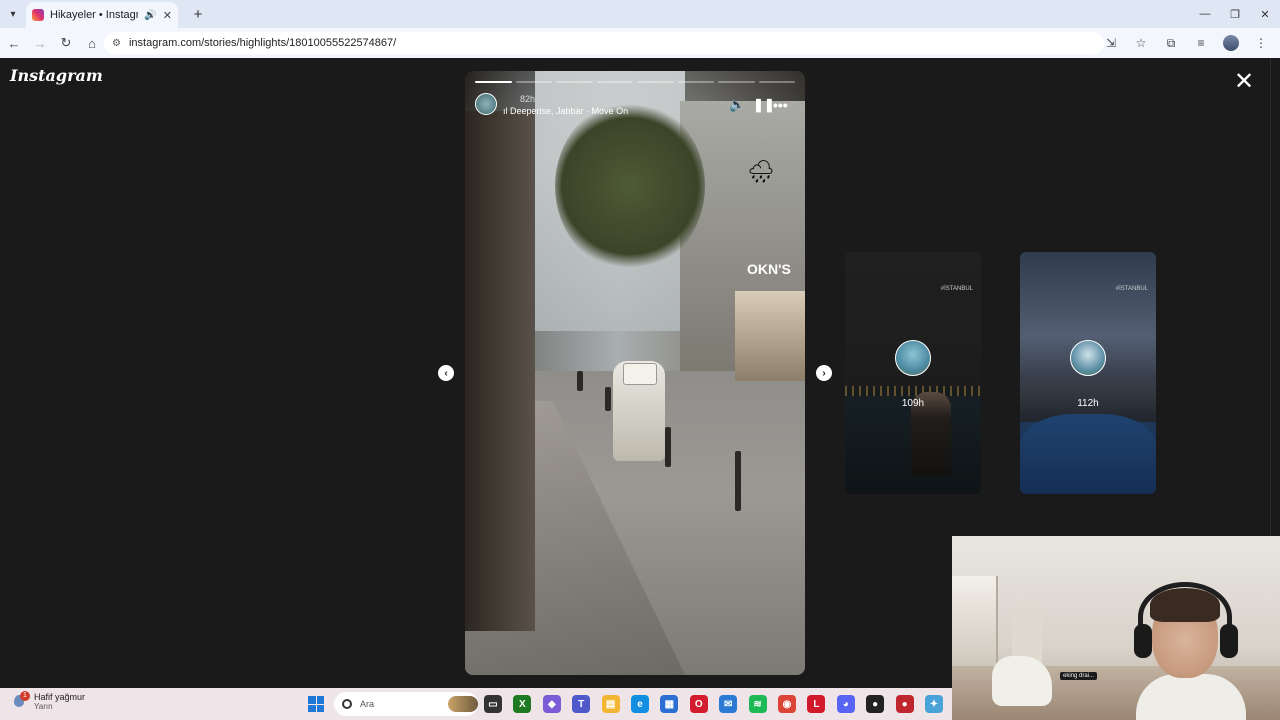 This screenshot has width=1280, height=720. What do you see at coordinates (367, 704) in the screenshot?
I see `search-placeholder: Ara` at bounding box center [367, 704].